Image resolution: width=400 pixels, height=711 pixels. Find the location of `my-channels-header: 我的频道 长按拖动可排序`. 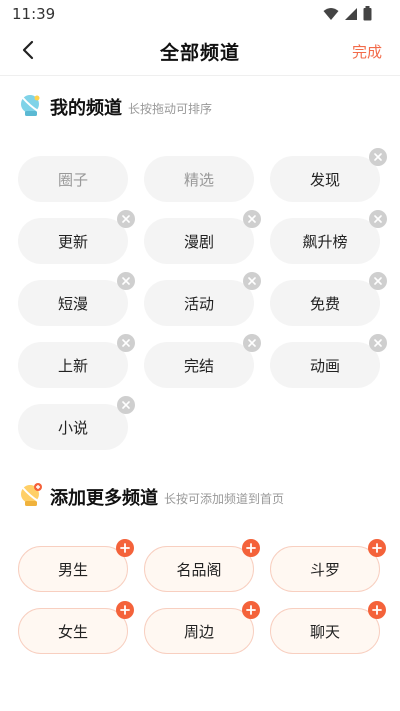

my-channels-header: 我的频道 长按拖动可排序 is located at coordinates (115, 107).